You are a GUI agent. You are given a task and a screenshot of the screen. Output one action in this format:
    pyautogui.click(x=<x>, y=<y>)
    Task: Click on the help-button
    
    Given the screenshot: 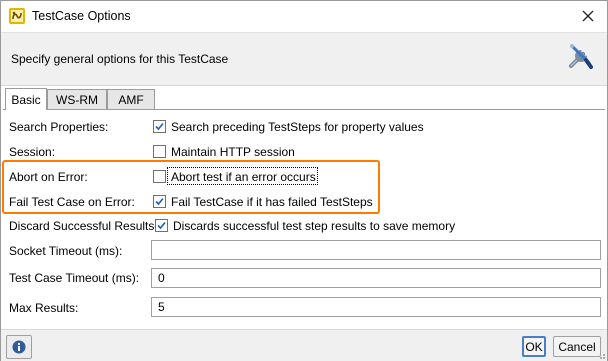 What is the action you would take?
    pyautogui.click(x=19, y=347)
    